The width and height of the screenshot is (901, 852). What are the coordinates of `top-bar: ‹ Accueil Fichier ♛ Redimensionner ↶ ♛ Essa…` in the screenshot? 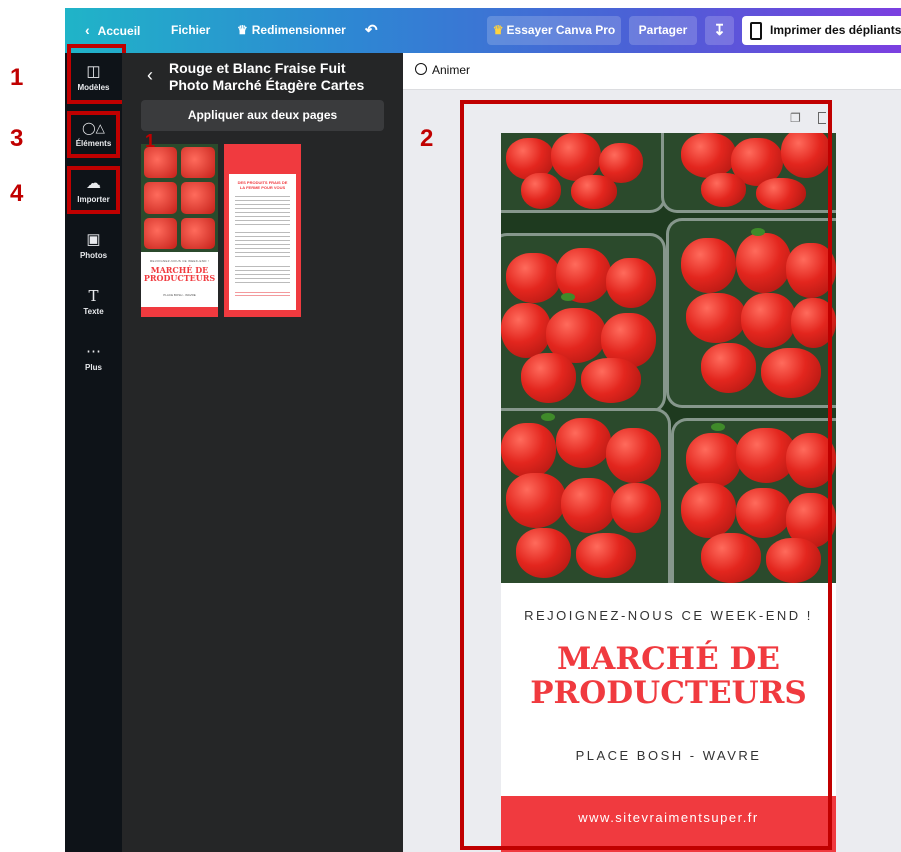 It's located at (483, 30).